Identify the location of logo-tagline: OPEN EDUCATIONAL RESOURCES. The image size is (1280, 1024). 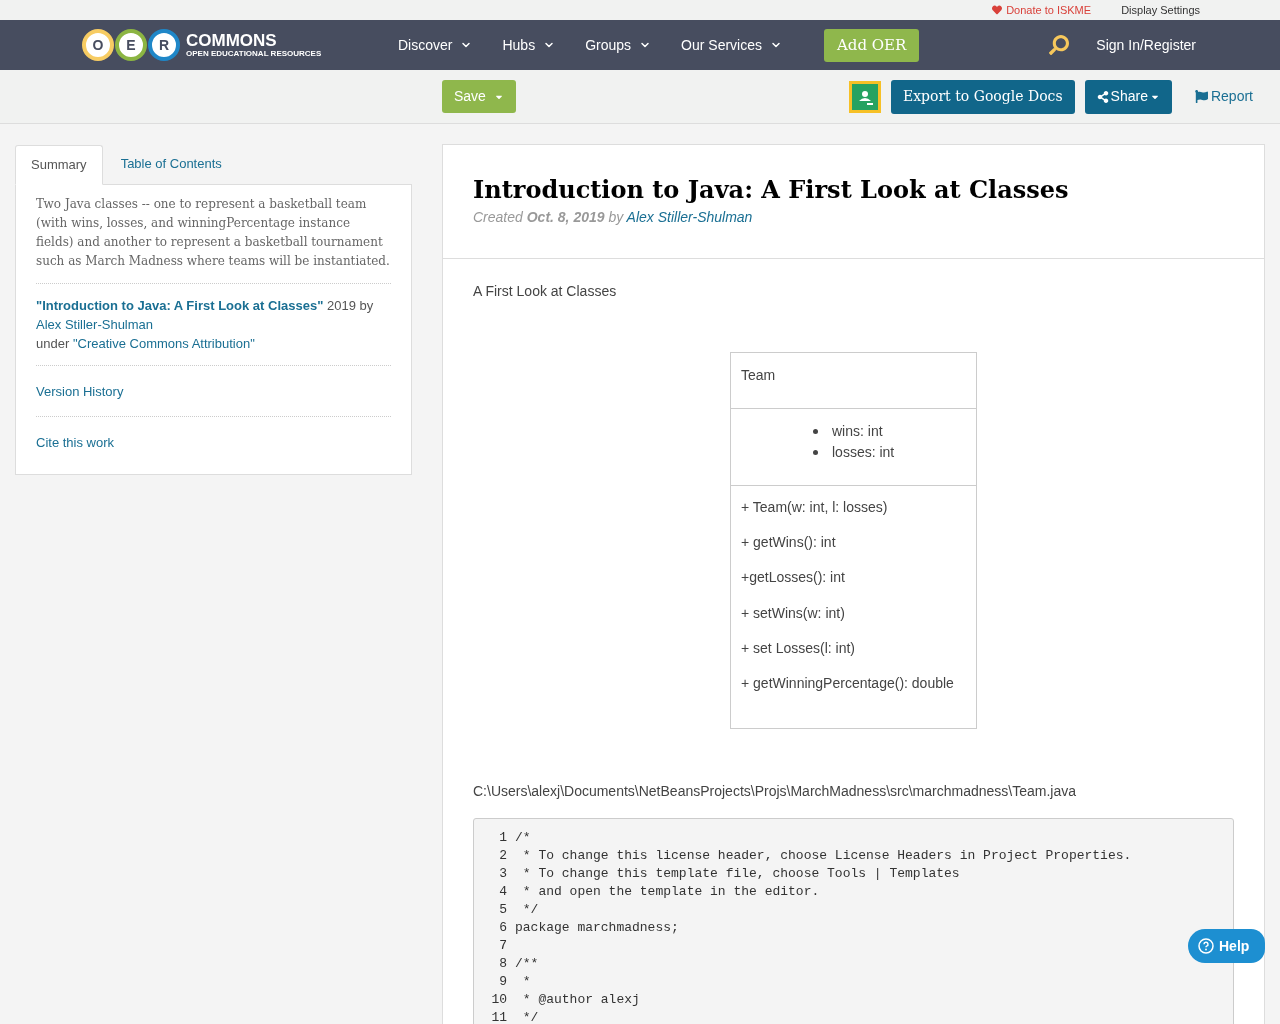
(254, 54).